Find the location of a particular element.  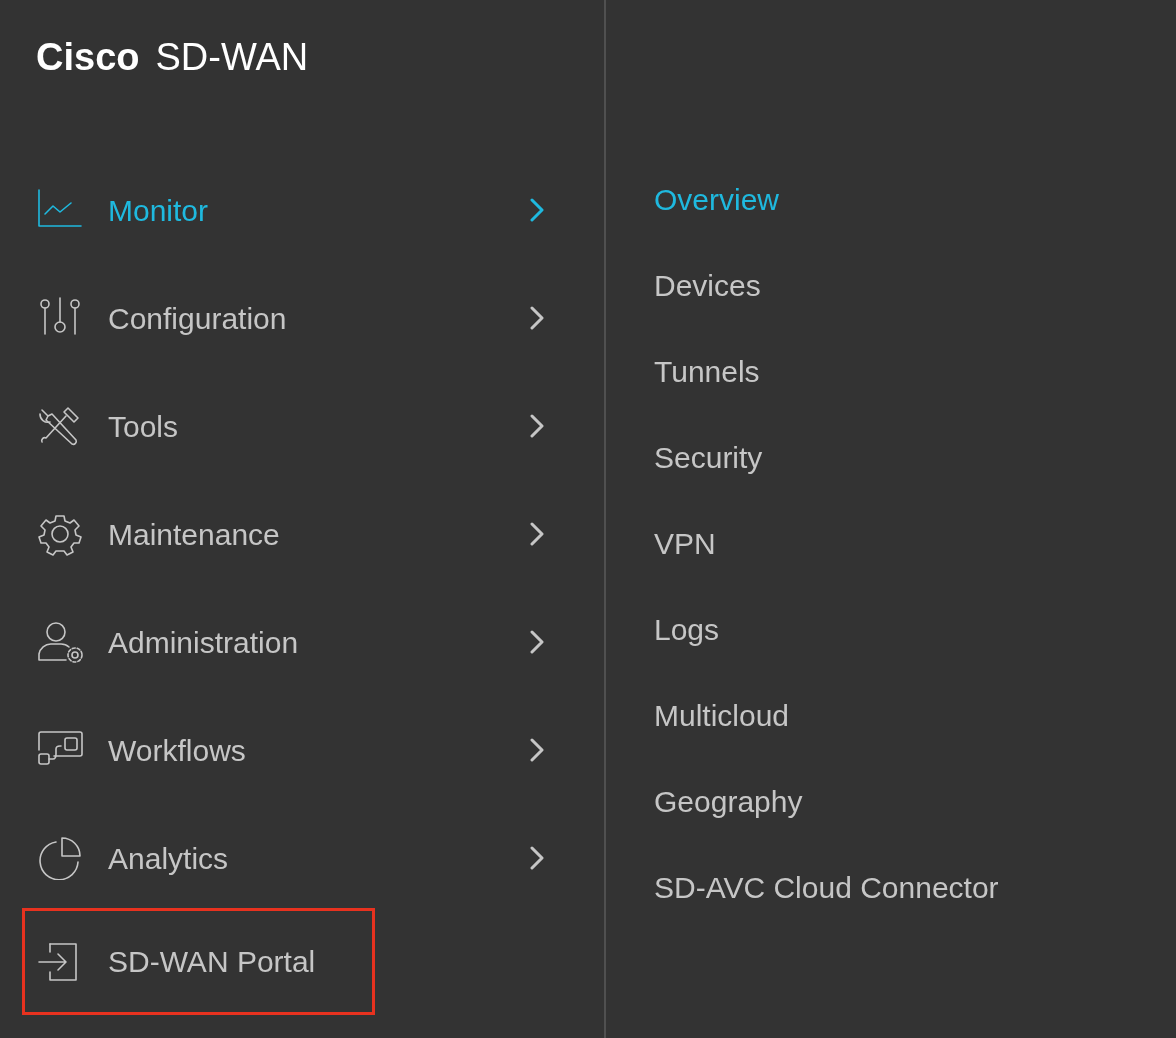

submenu-item: VPN is located at coordinates (685, 543).